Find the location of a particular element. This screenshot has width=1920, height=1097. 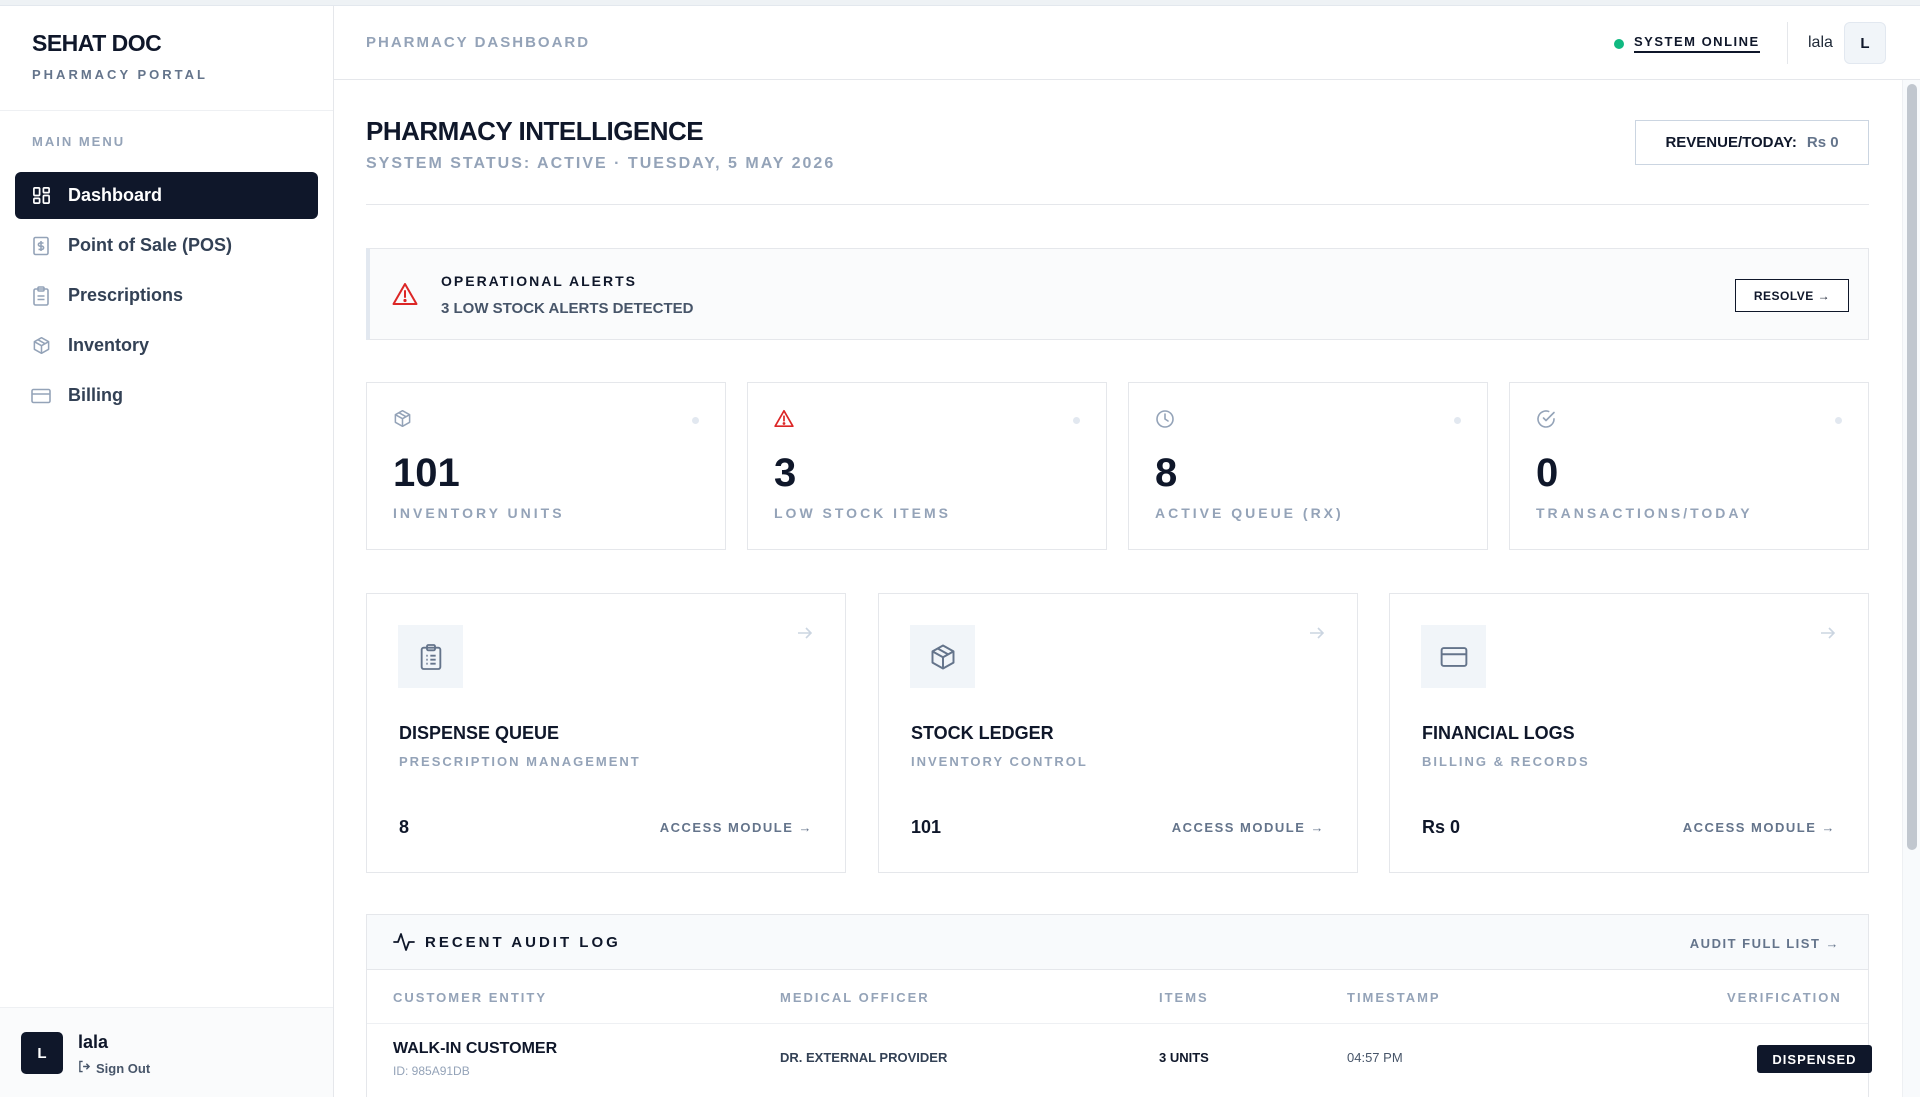

column-header: CUSTOMER ENTITY is located at coordinates (470, 997).